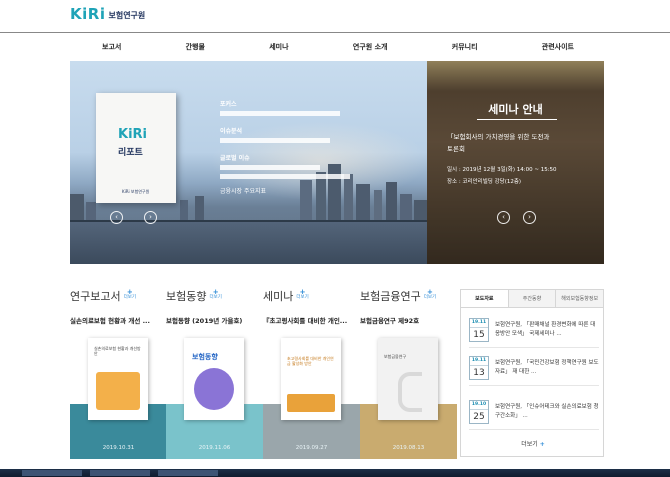 The image size is (670, 477). I want to click on logo-text: 보험연구원, so click(127, 15).